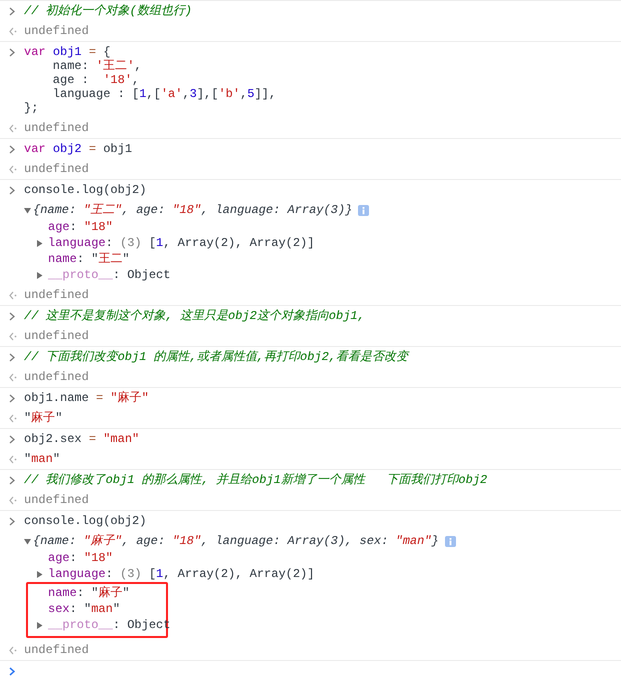  Describe the element at coordinates (44, 418) in the screenshot. I see `result-value: "麻子"` at that location.